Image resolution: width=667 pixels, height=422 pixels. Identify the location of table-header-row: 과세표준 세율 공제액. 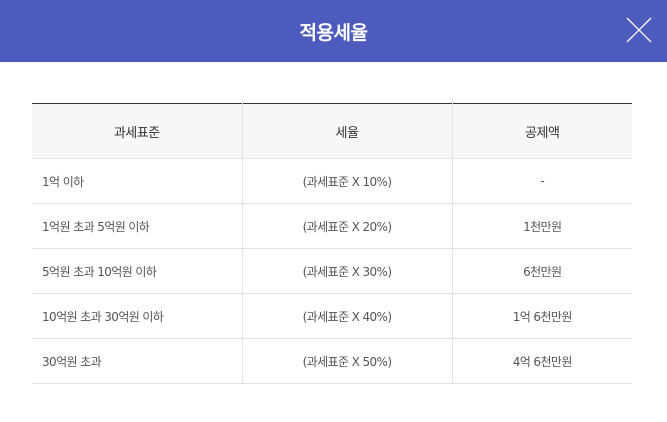
(332, 131).